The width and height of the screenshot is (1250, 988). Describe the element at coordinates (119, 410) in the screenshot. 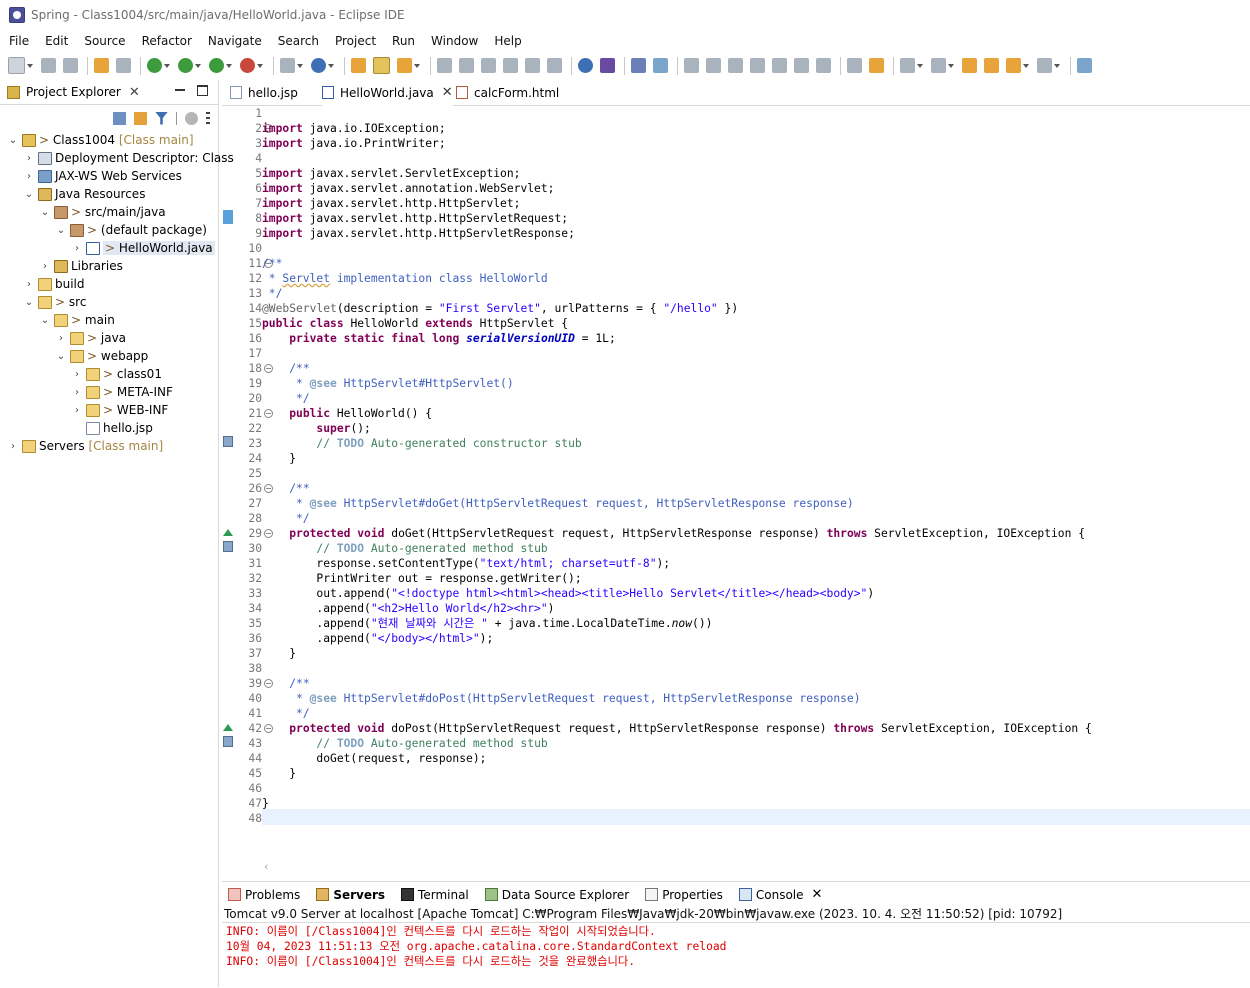

I see `tree-node-web-inf: › > WEB-INF` at that location.